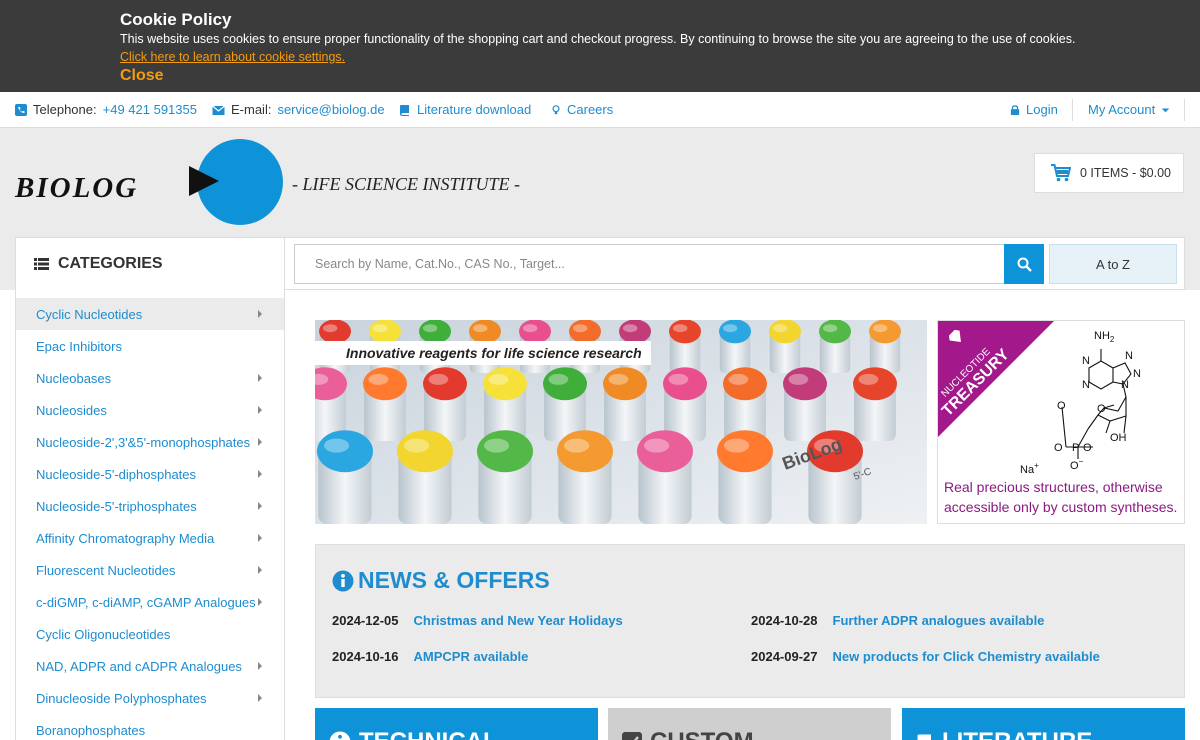  I want to click on category-item: Nucleoside-5'-diphosphates, so click(150, 474).